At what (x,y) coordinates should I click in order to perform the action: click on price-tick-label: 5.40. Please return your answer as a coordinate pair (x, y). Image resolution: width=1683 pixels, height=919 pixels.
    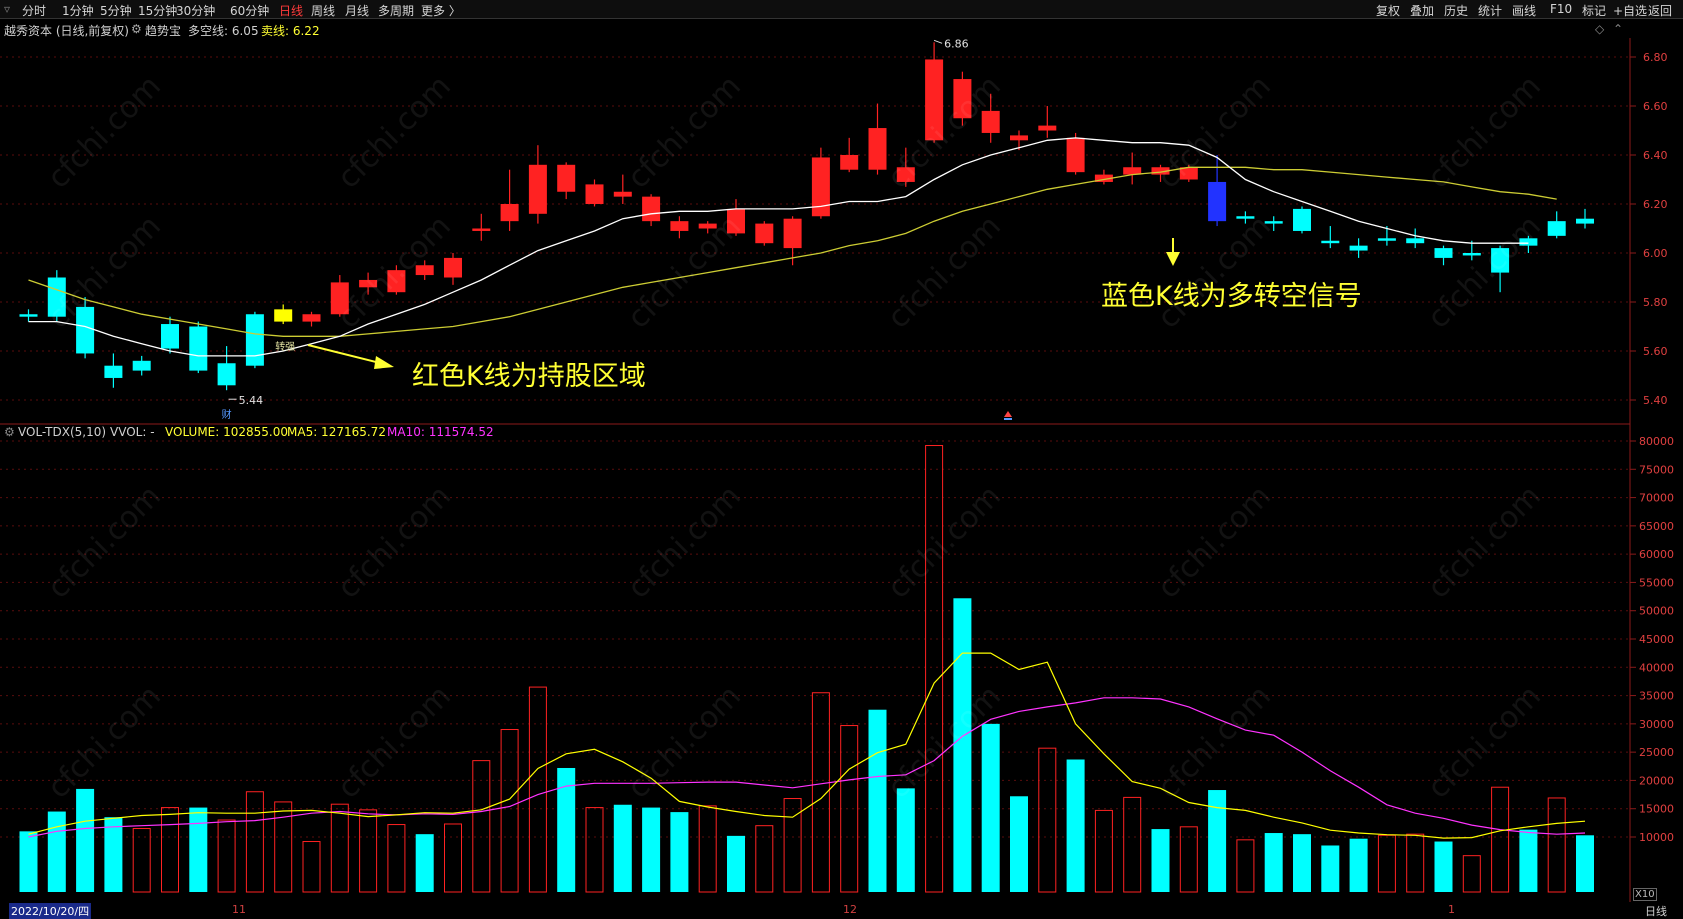
    Looking at the image, I should click on (1655, 400).